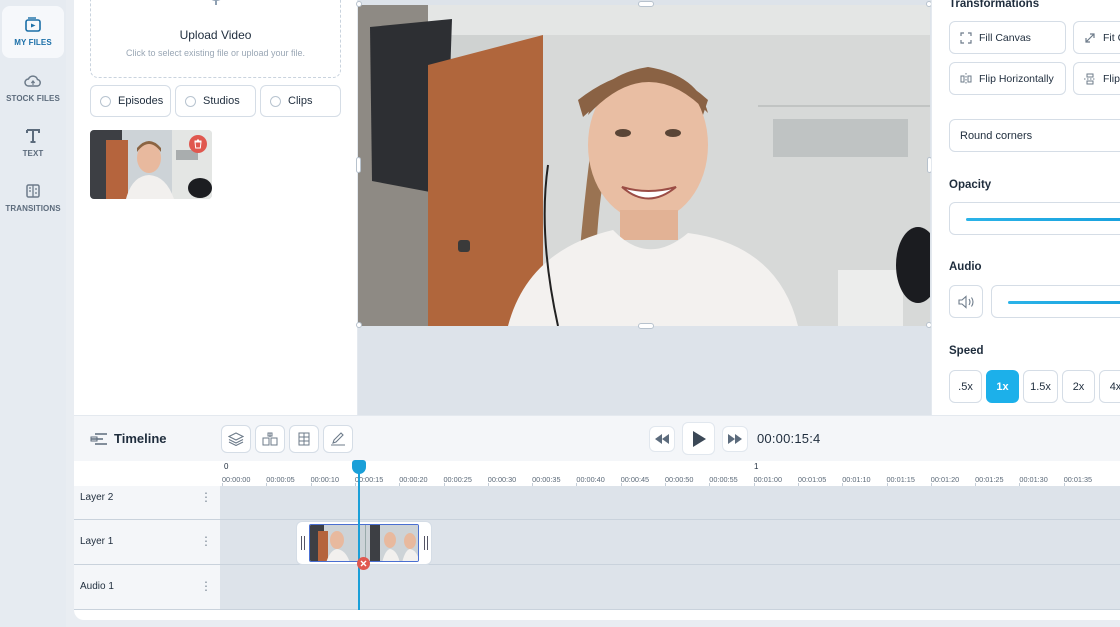  Describe the element at coordinates (359, 325) in the screenshot. I see `resize-handle-corner-bl` at that location.